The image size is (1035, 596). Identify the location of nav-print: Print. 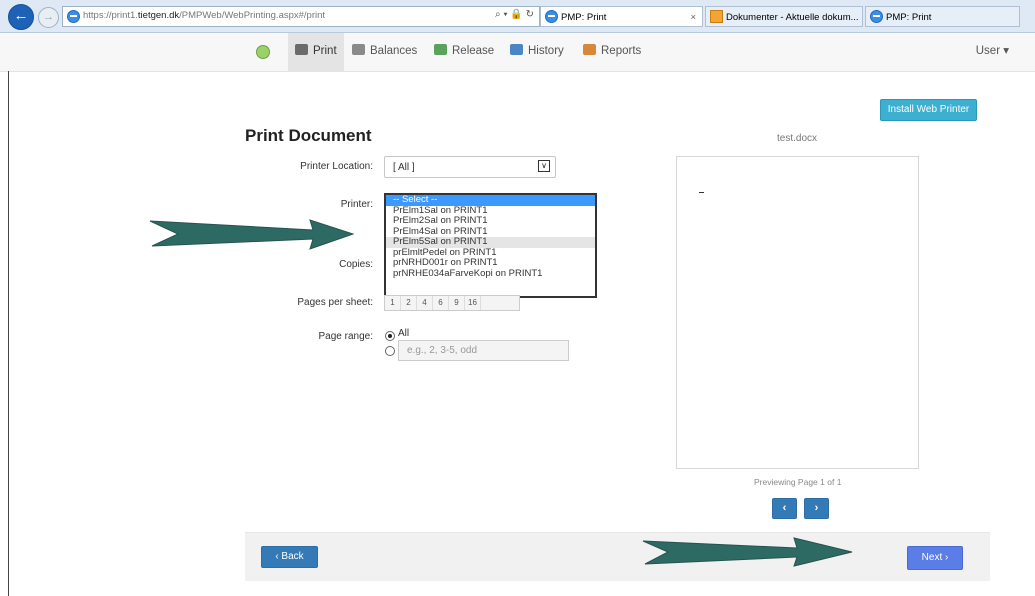
(316, 52).